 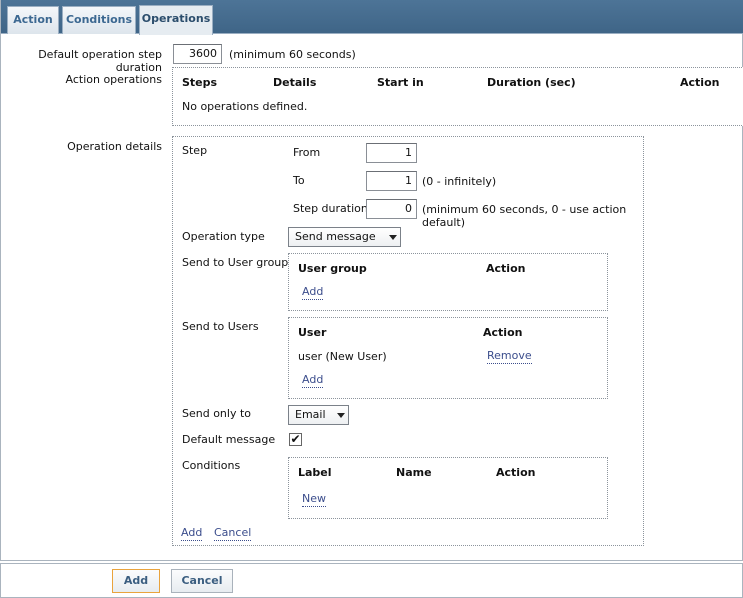 I want to click on send-to-users-label: Send to Users, so click(x=220, y=326).